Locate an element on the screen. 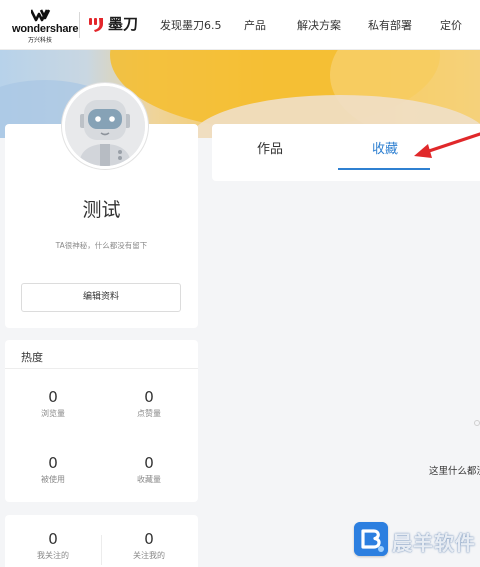 The width and height of the screenshot is (480, 567). stat-views: 0 浏览量 is located at coordinates (53, 403).